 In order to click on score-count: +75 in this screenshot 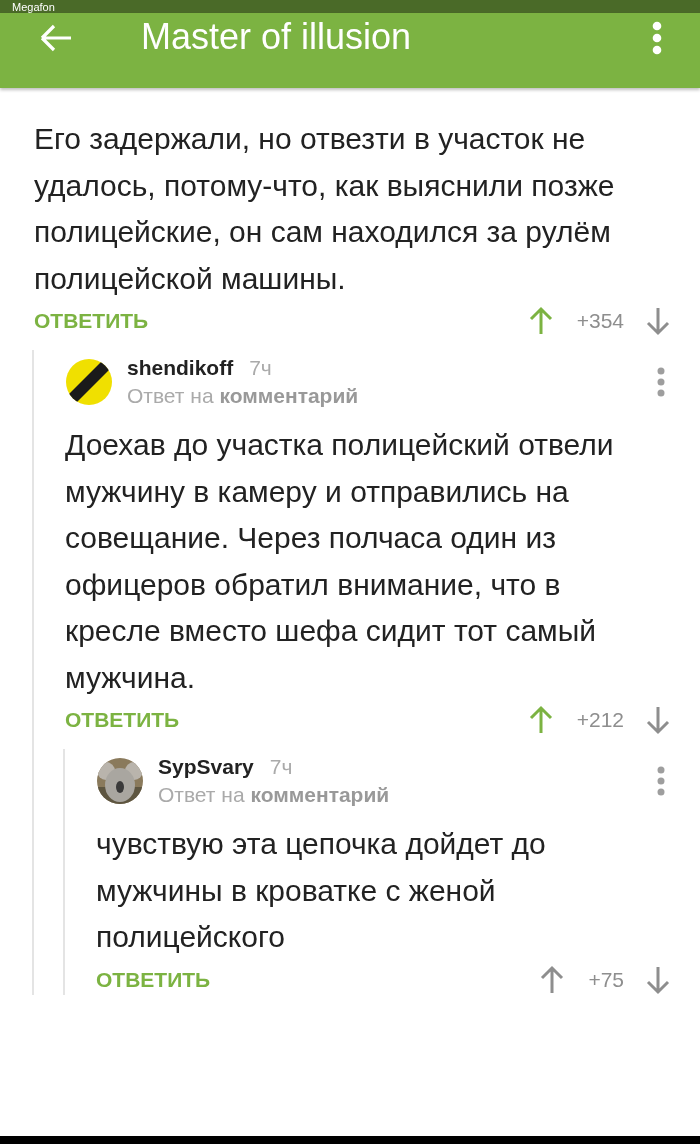, I will do `click(606, 979)`.